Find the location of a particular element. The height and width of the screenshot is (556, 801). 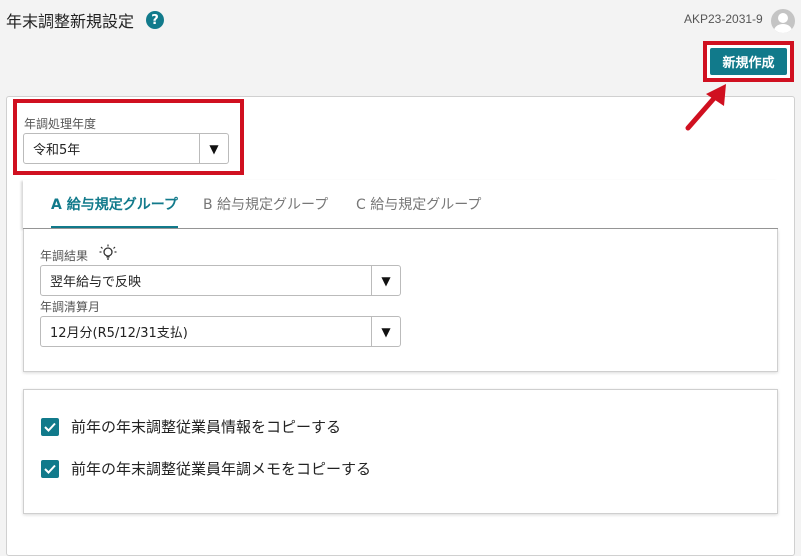

new-button-highlight-frame: 新規作成 is located at coordinates (748, 61).